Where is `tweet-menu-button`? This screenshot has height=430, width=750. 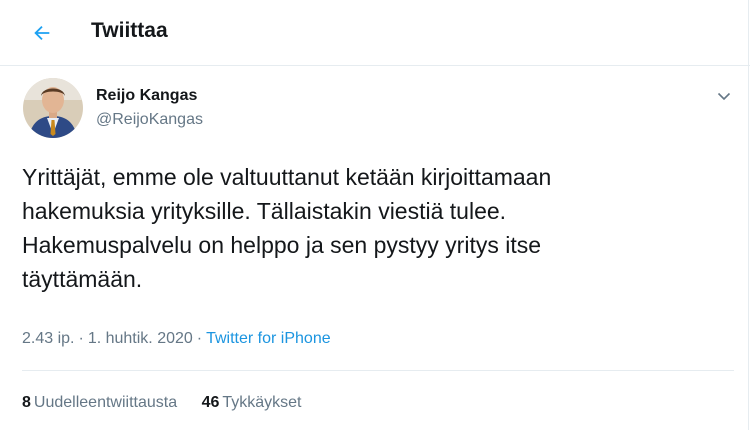
tweet-menu-button is located at coordinates (724, 96).